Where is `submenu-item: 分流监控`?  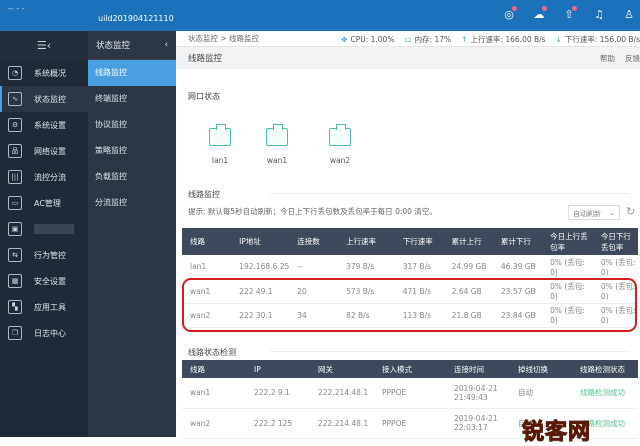
submenu-item: 分流监控 is located at coordinates (132, 203).